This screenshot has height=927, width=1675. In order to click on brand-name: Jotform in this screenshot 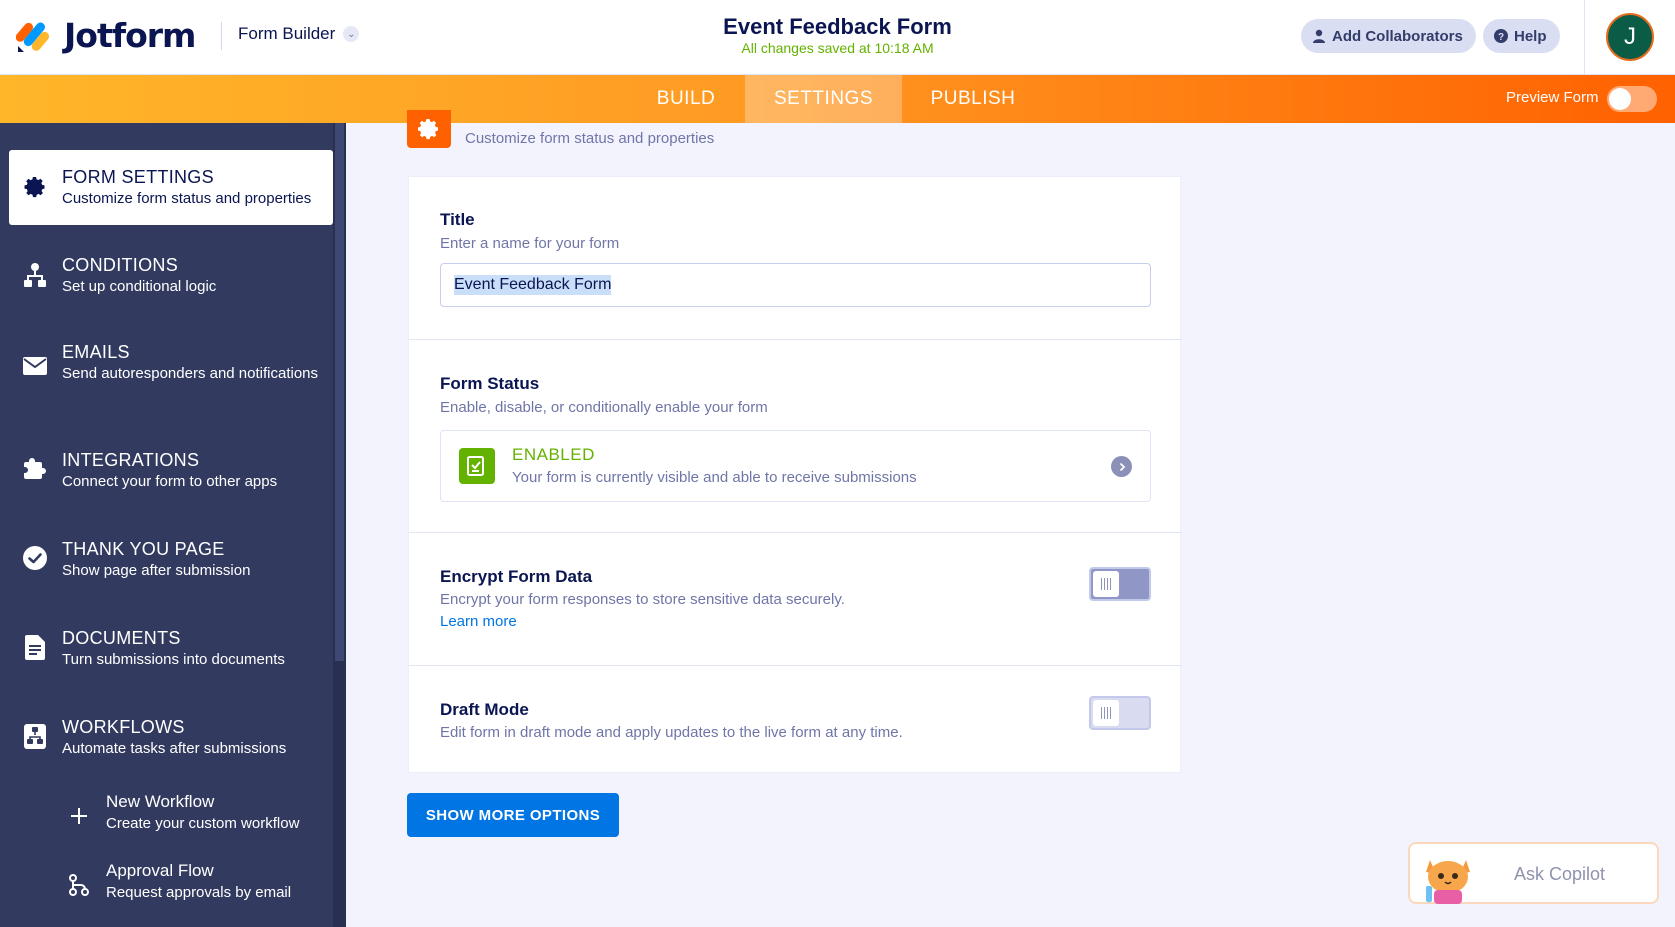, I will do `click(130, 35)`.